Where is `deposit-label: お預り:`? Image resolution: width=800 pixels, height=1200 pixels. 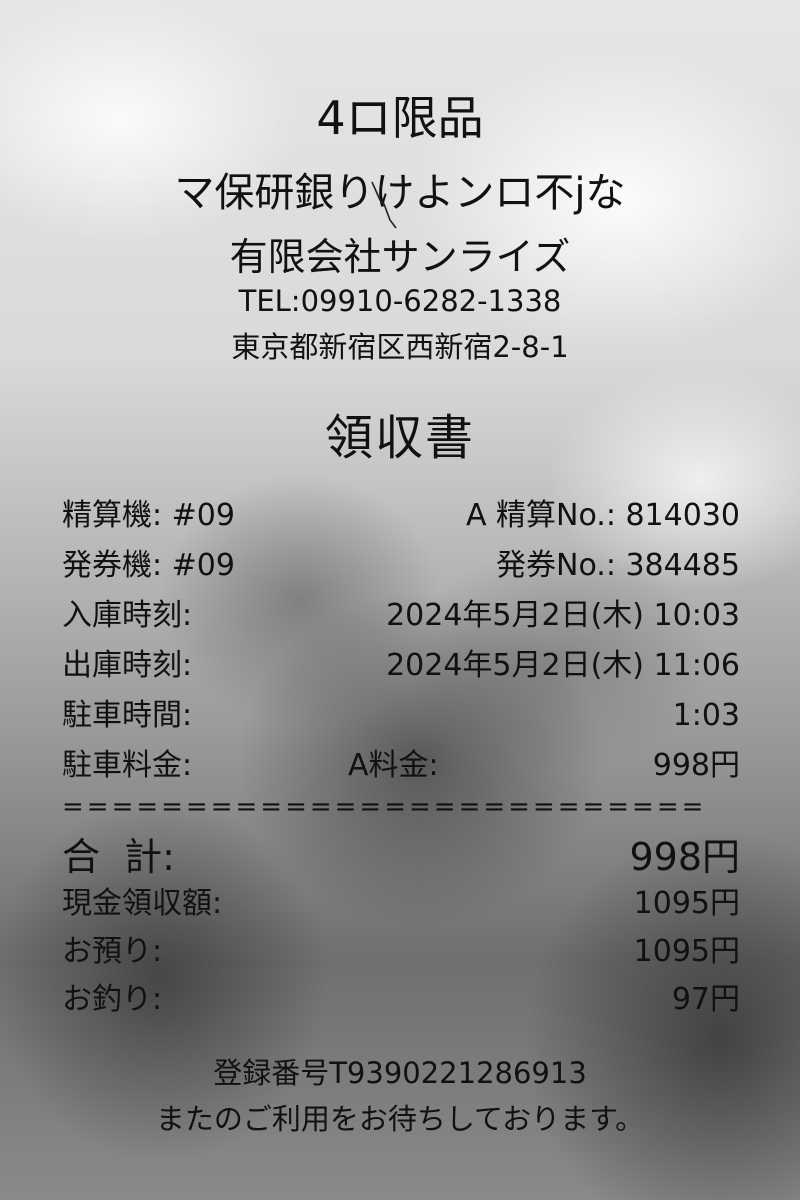 deposit-label: お預り: is located at coordinates (112, 951).